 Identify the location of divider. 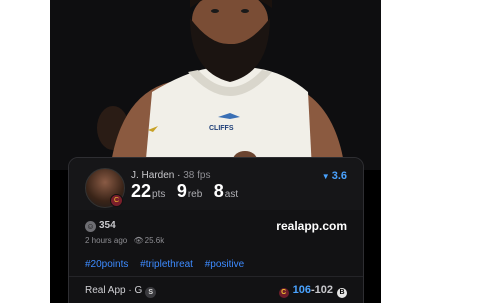
(216, 276).